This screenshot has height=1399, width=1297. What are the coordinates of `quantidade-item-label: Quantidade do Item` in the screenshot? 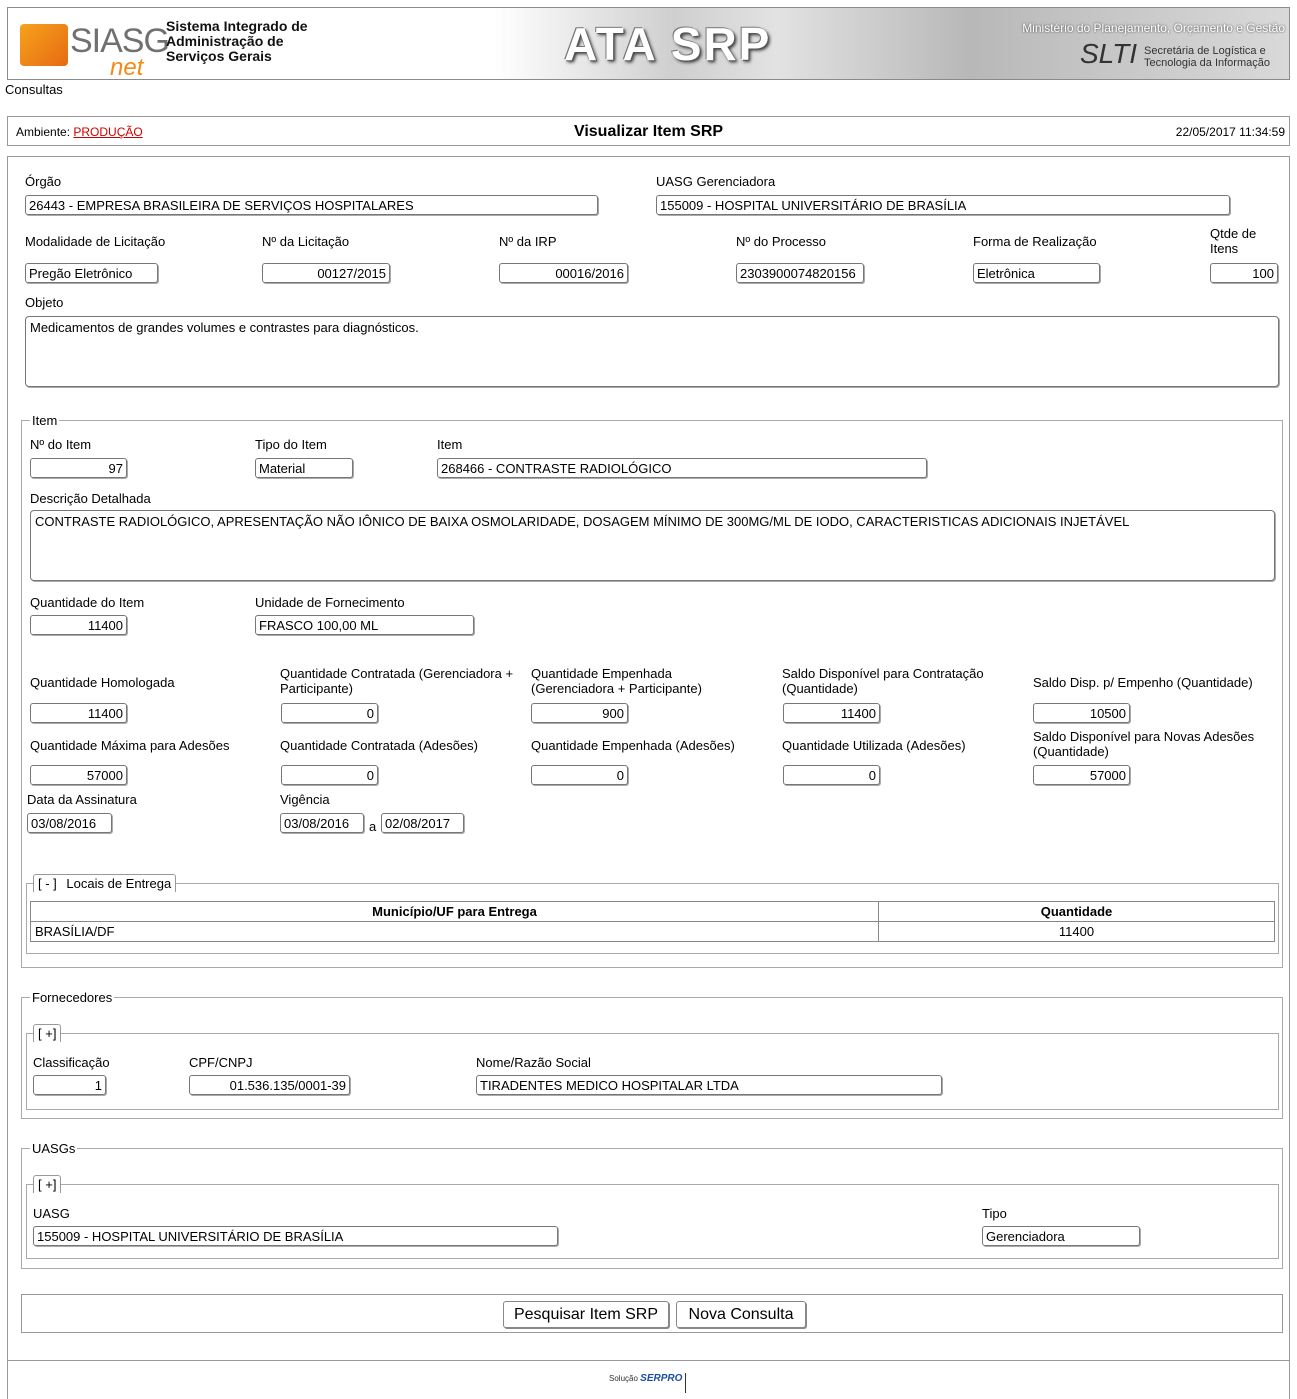 It's located at (87, 602).